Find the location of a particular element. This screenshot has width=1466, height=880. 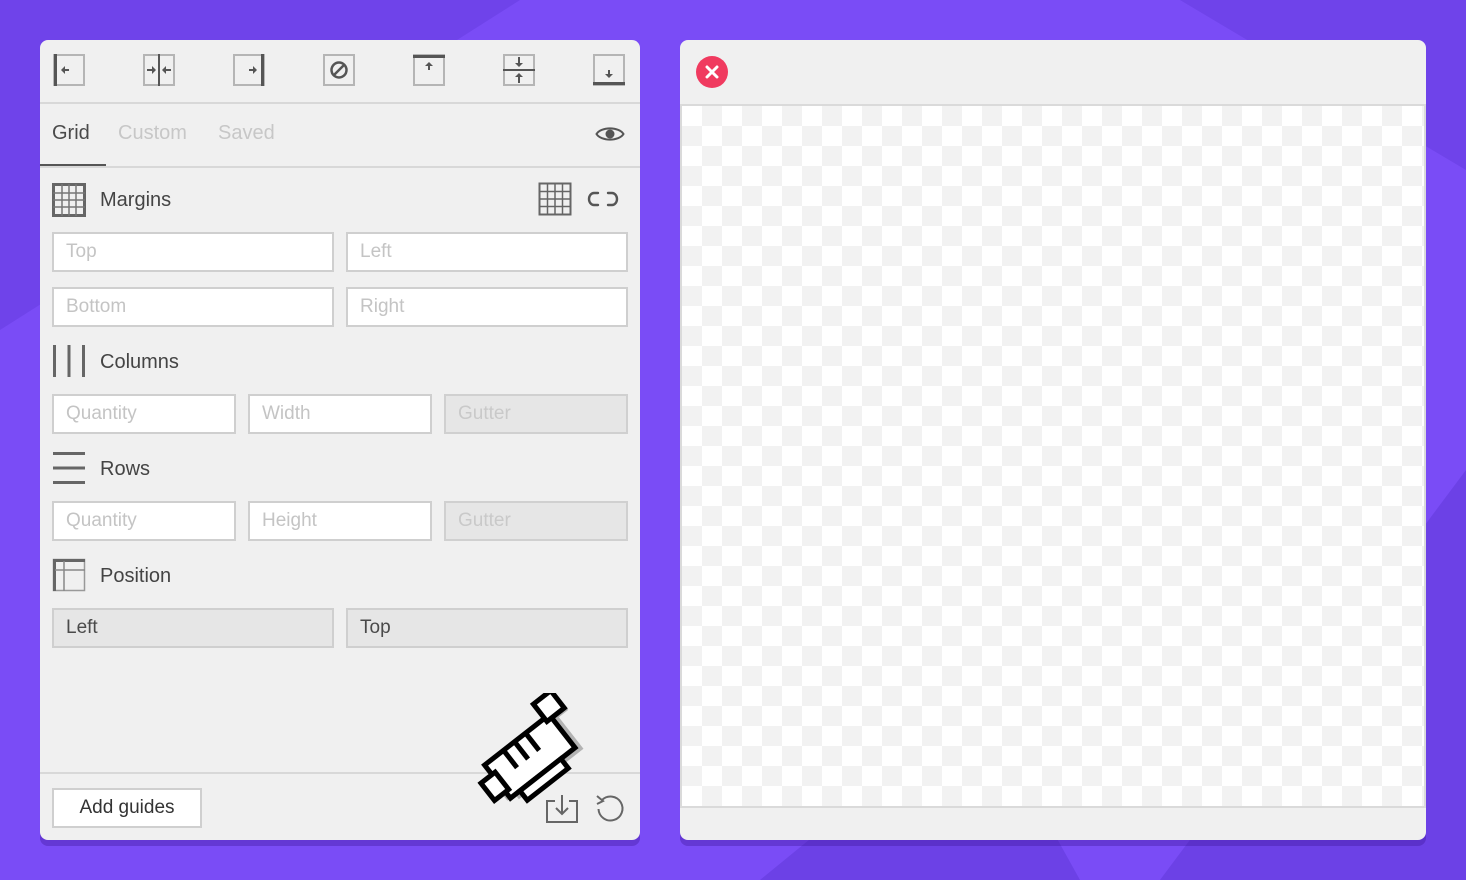

margin-top-input is located at coordinates (193, 252).